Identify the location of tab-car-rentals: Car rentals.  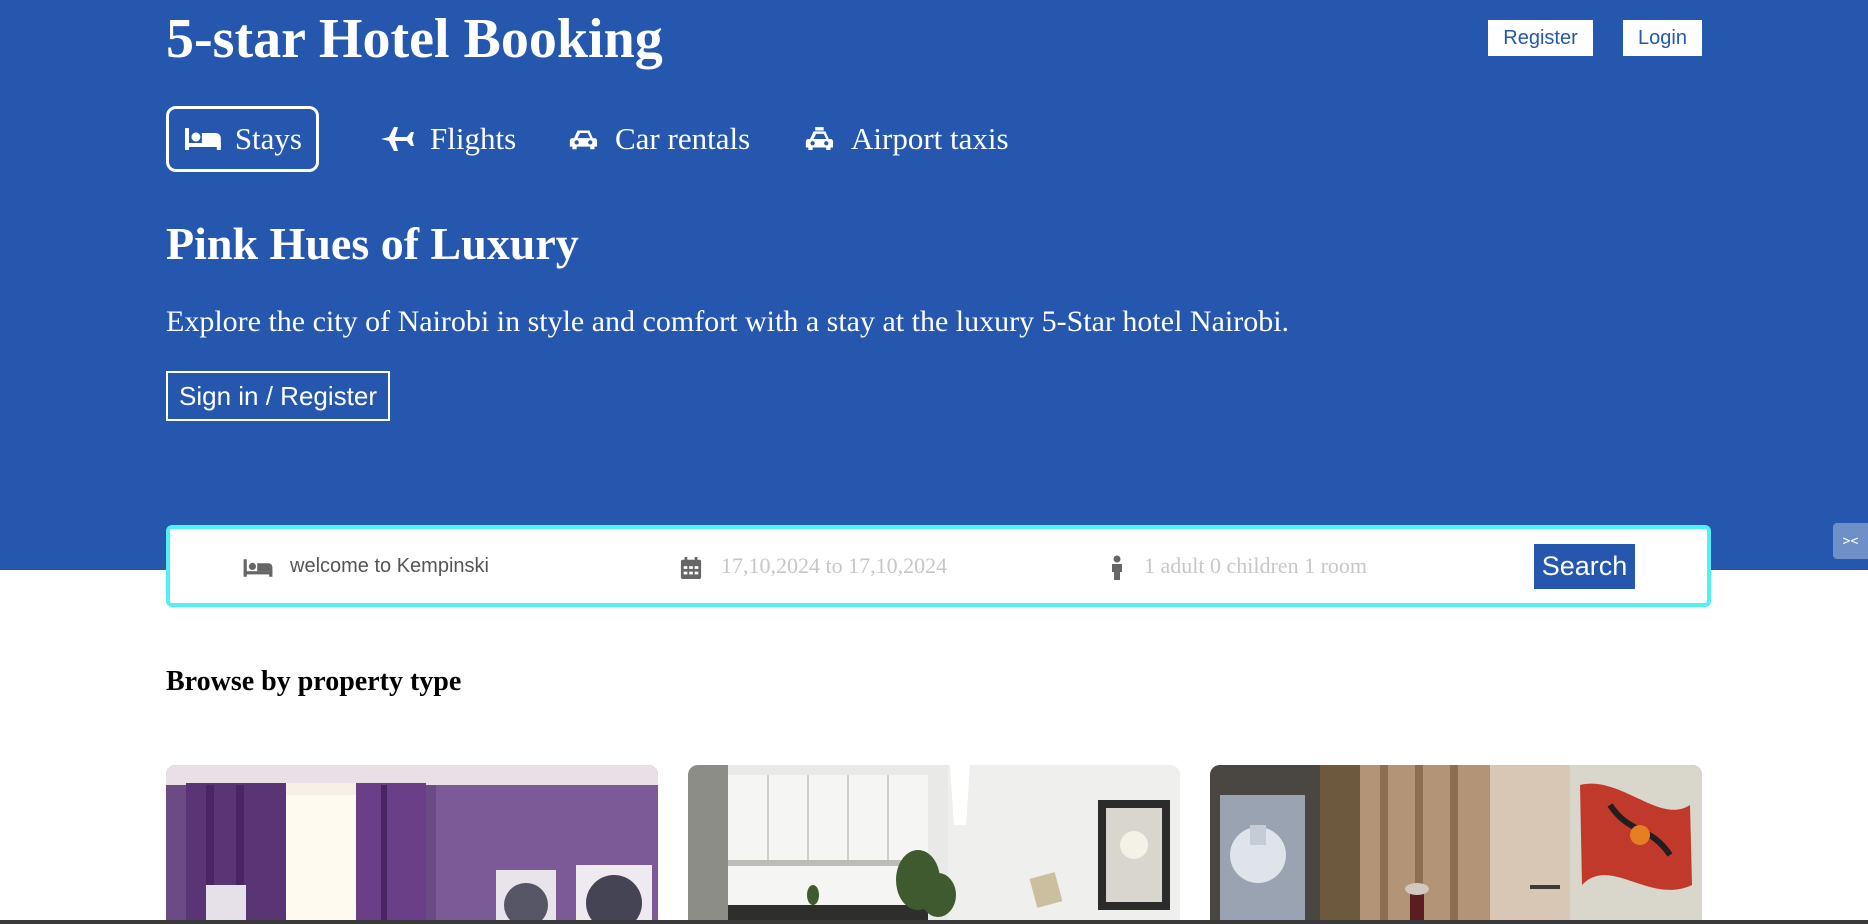
(659, 139).